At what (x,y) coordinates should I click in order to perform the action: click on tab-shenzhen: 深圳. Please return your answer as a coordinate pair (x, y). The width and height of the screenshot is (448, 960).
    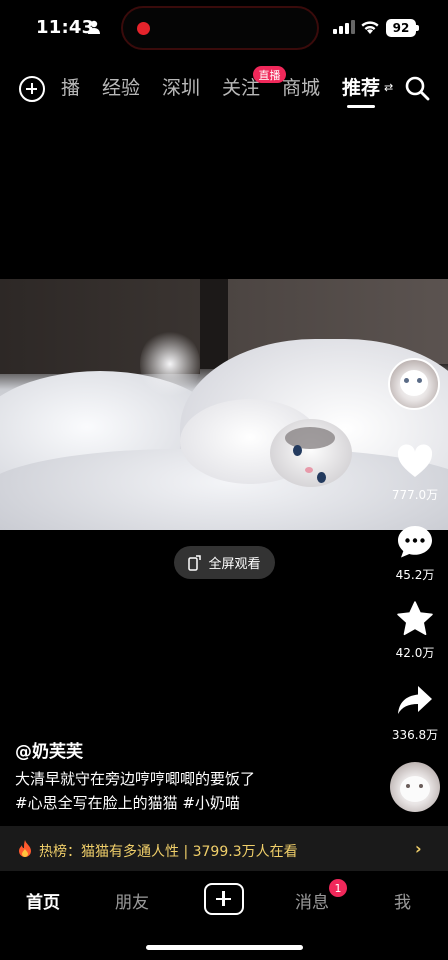
    Looking at the image, I should click on (181, 88).